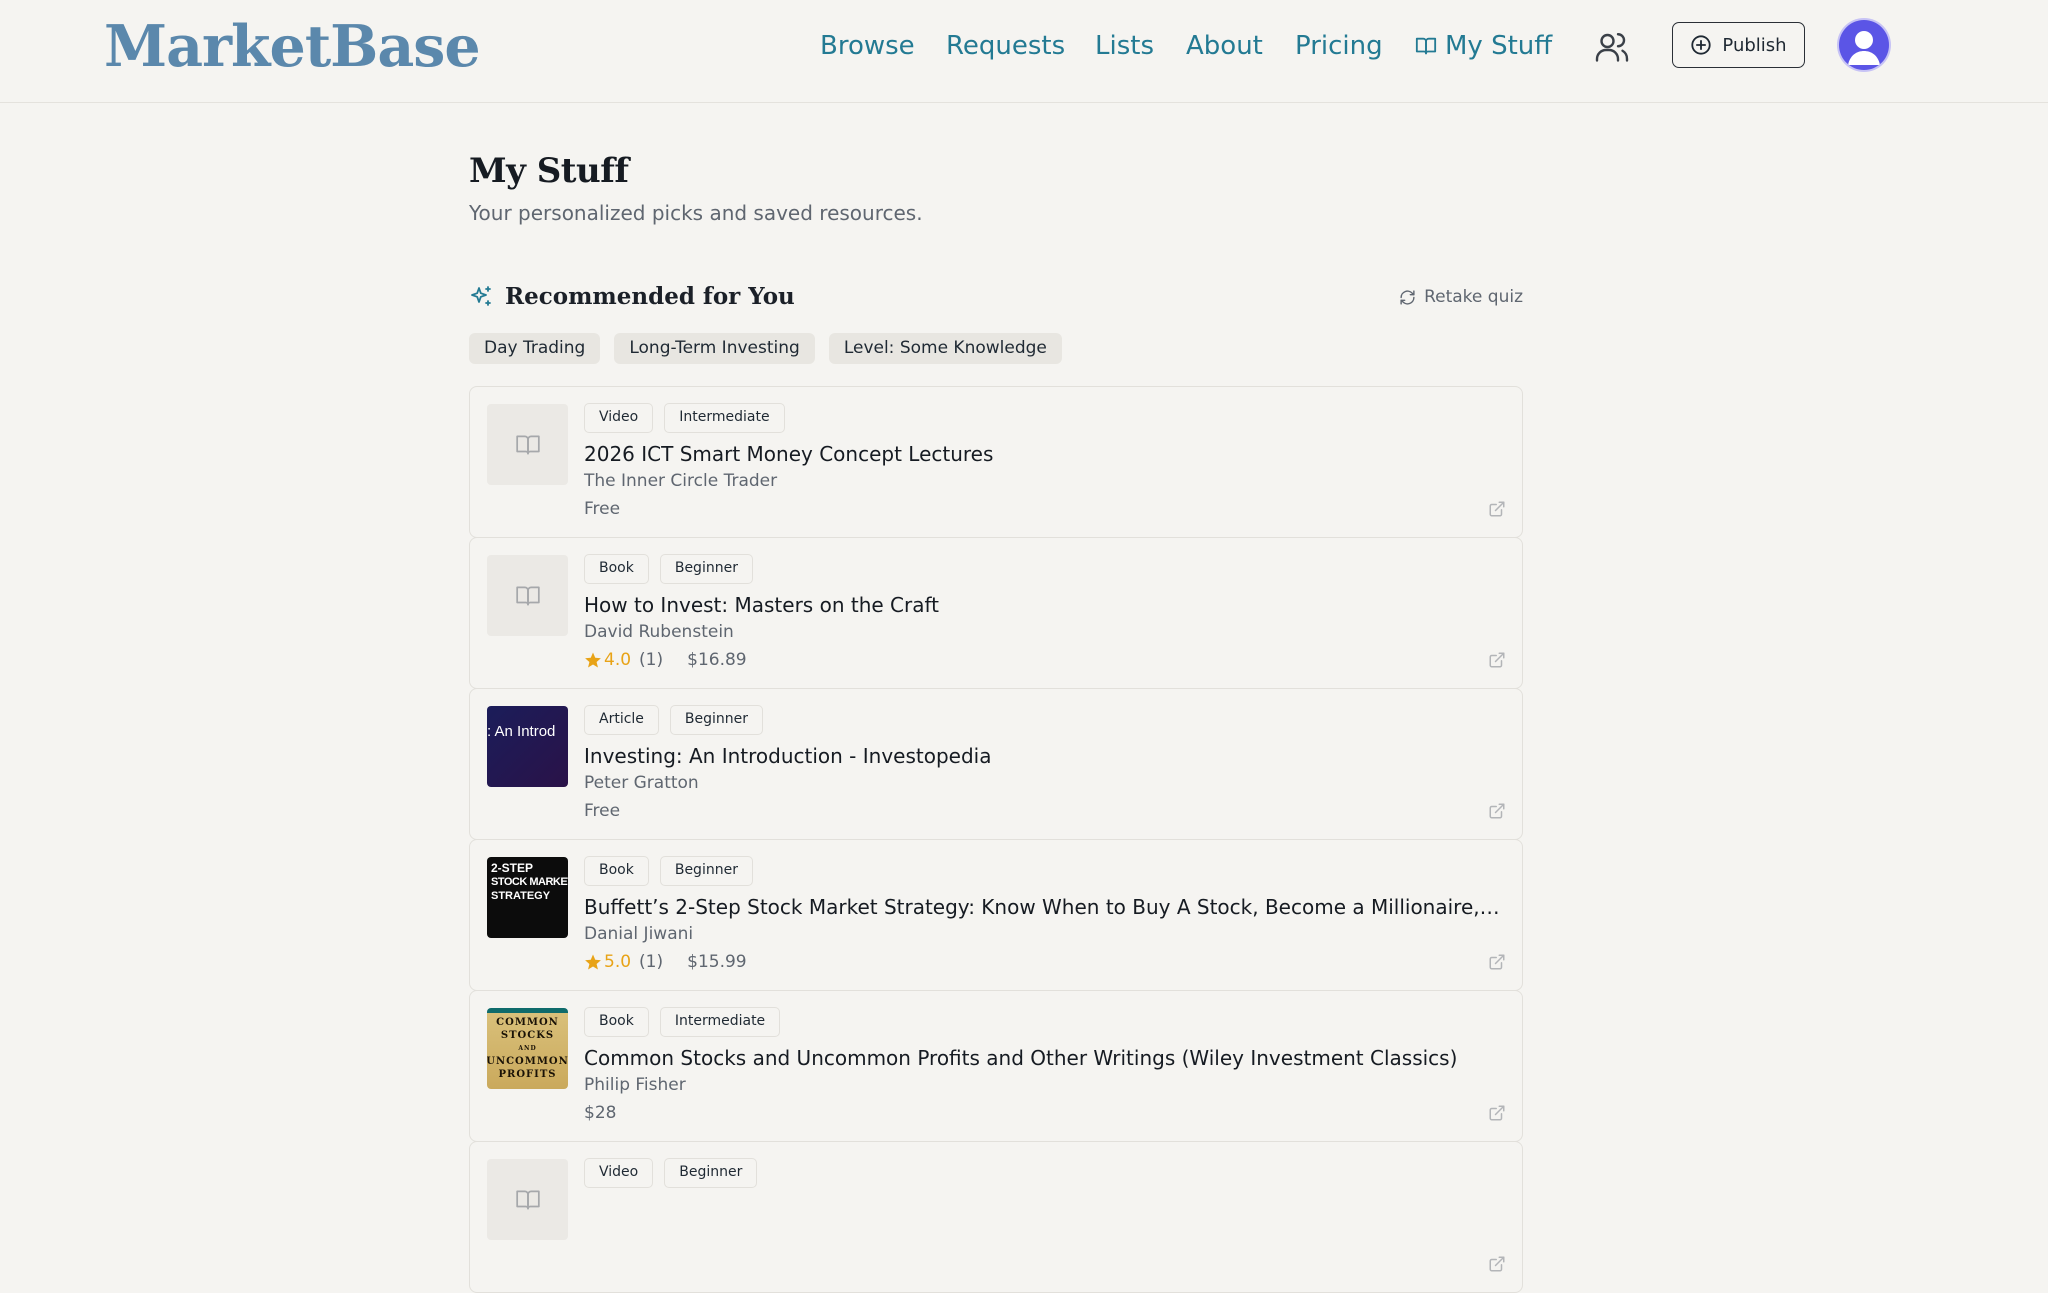 The width and height of the screenshot is (2048, 1293). I want to click on cover-text: STOCKS, so click(527, 1035).